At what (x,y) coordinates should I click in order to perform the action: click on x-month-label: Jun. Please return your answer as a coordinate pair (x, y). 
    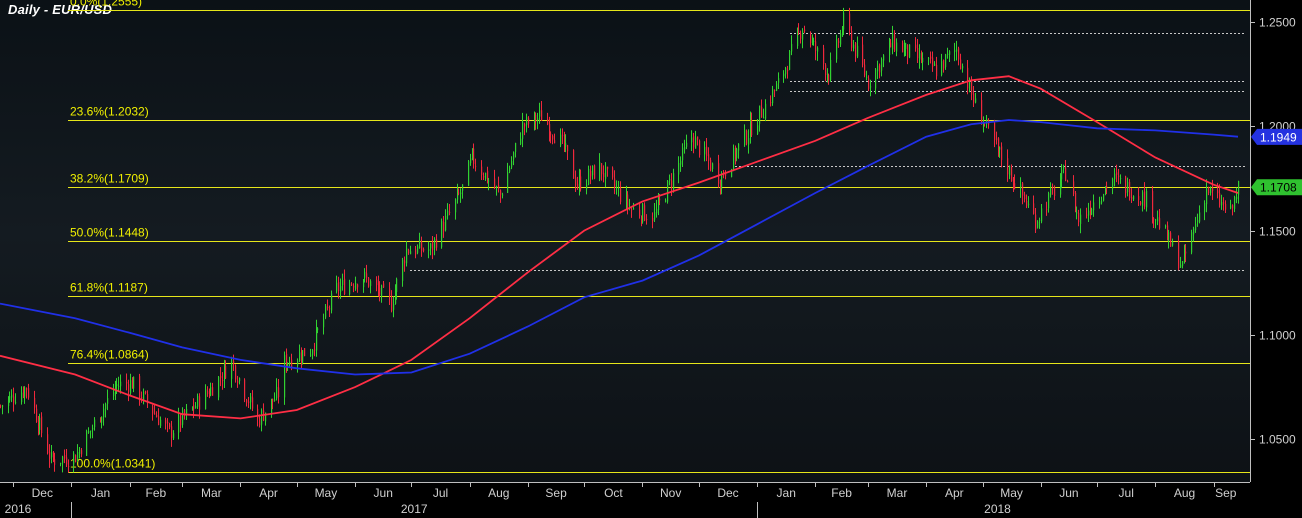
    Looking at the image, I should click on (1068, 493).